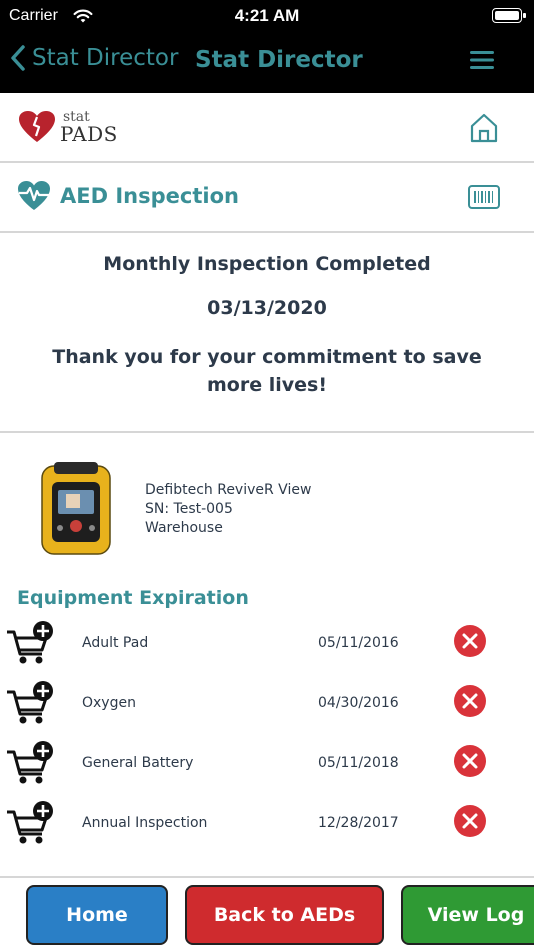 This screenshot has width=534, height=950. Describe the element at coordinates (358, 823) in the screenshot. I see `equipment-date: 12/28/2017` at that location.